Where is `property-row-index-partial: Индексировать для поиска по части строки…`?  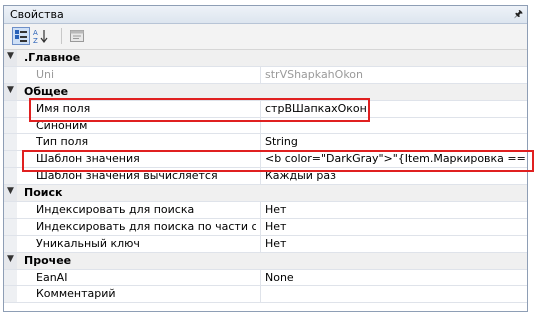
property-row-index-partial: Индексировать для поиска по части строки… is located at coordinates (265, 227).